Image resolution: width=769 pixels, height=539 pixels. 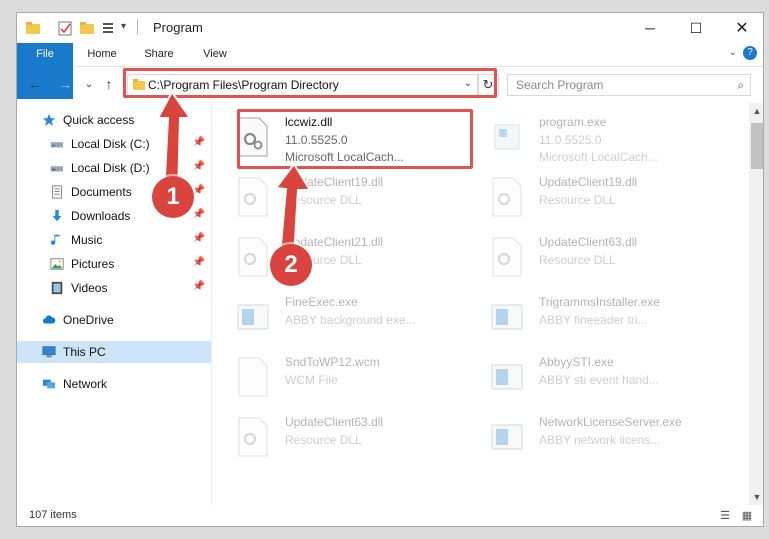 What do you see at coordinates (696, 28) in the screenshot?
I see `maximize-button: ☐` at bounding box center [696, 28].